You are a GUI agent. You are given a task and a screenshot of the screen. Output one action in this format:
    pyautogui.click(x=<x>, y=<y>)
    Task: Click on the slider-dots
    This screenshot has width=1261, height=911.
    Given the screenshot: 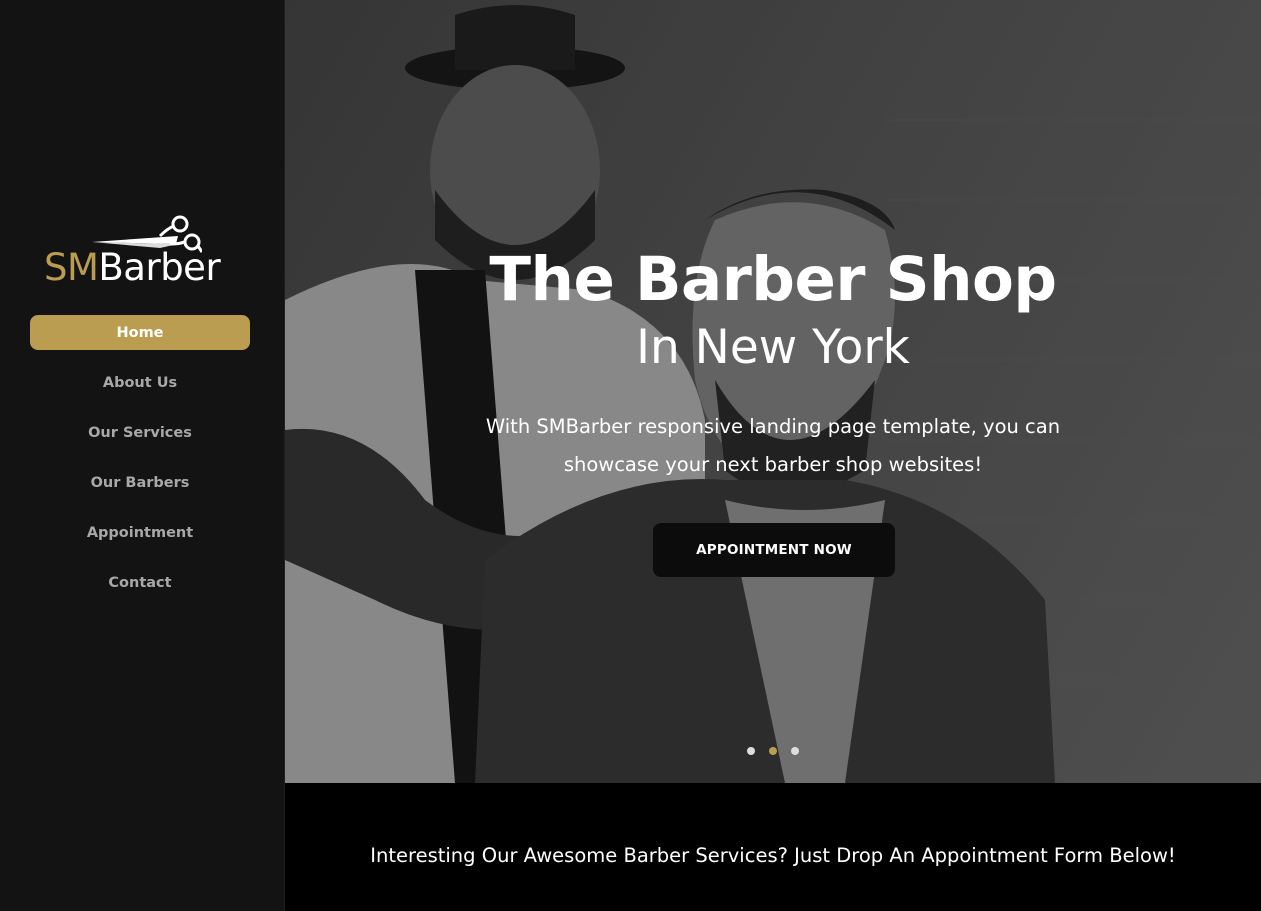 What is the action you would take?
    pyautogui.click(x=773, y=751)
    